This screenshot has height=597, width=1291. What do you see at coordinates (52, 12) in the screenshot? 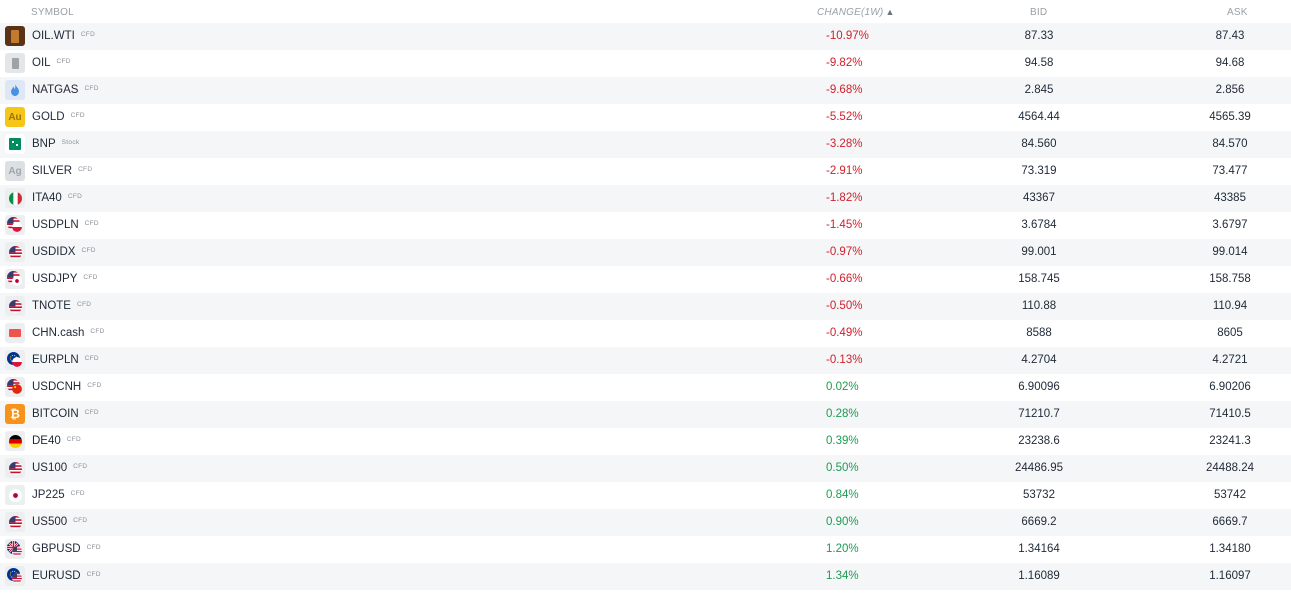
I see `column-header-symbol: SYMBOL` at bounding box center [52, 12].